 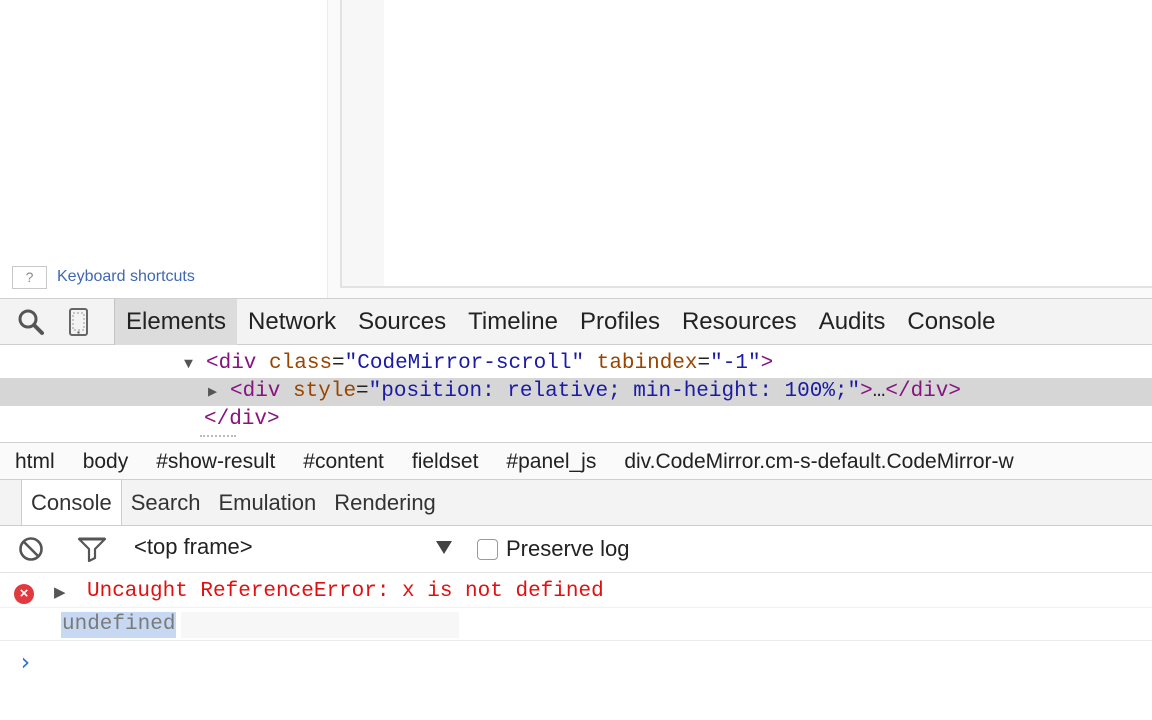 What do you see at coordinates (195, 365) in the screenshot?
I see `expanded-triangle-icon: ▼` at bounding box center [195, 365].